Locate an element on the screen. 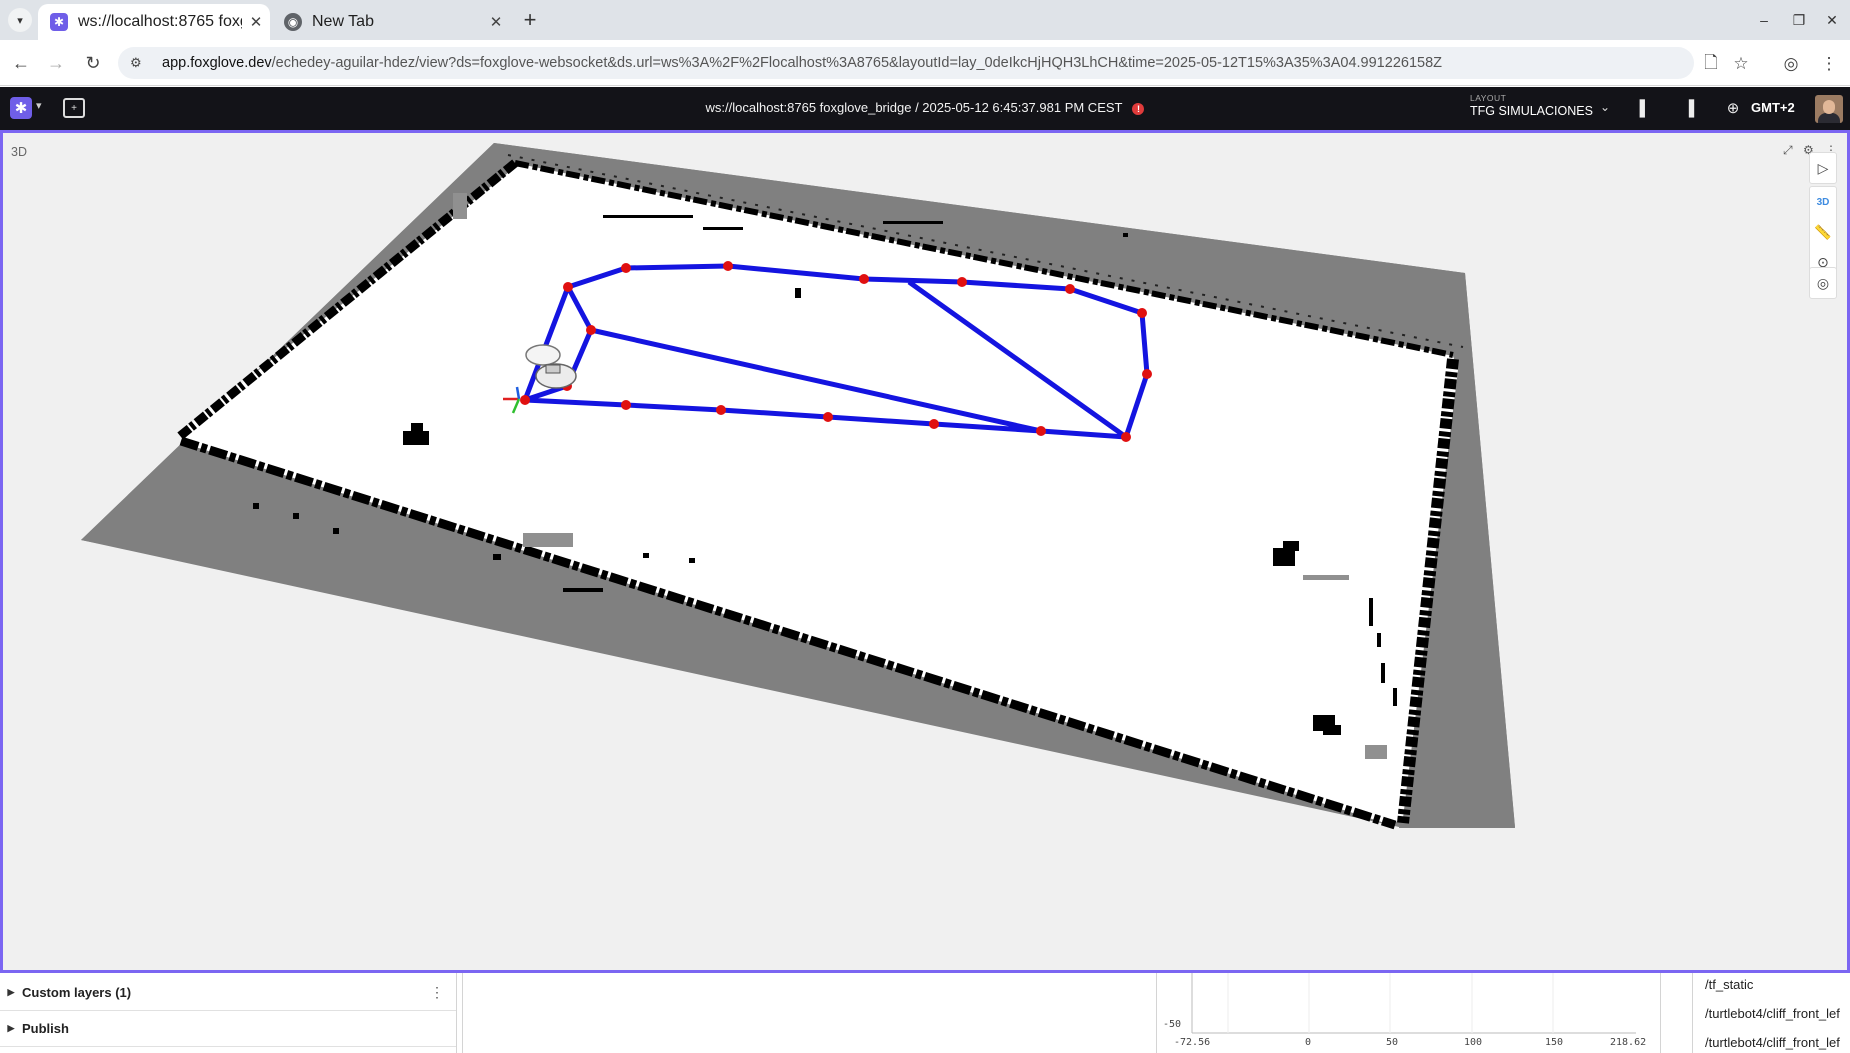 Image resolution: width=1850 pixels, height=1053 pixels. fullscreen-icon: ⤢ is located at coordinates (1788, 150).